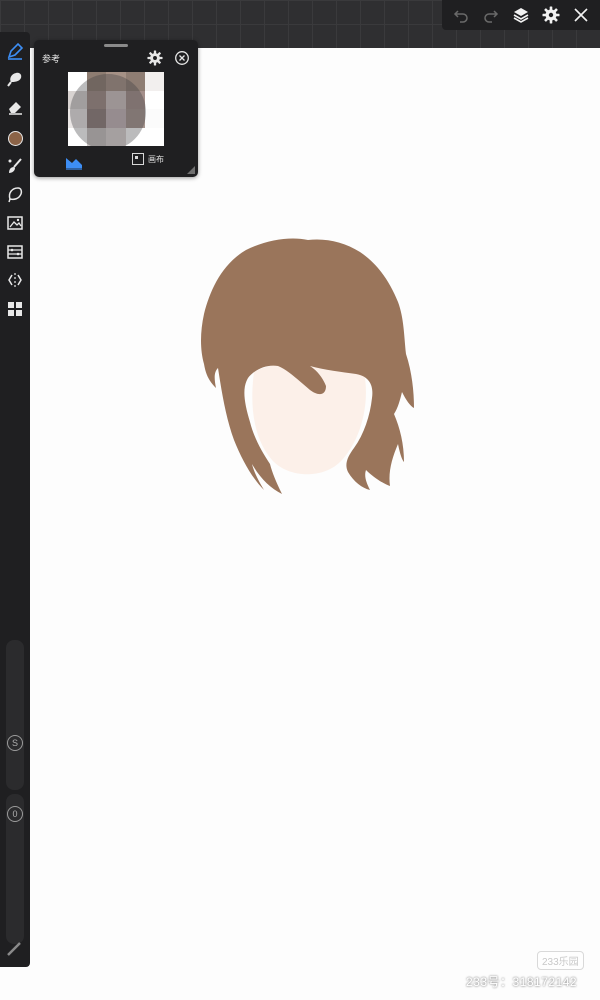 Image resolution: width=600 pixels, height=1000 pixels. I want to click on symmetry-button, so click(15, 280).